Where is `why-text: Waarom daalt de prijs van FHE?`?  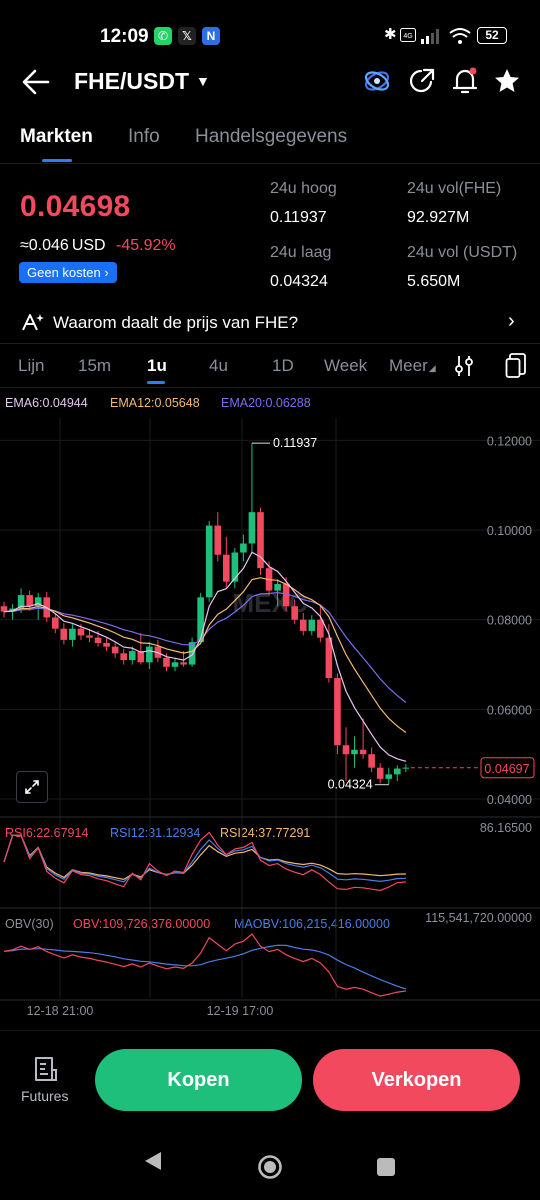 why-text: Waarom daalt de prijs van FHE? is located at coordinates (176, 322).